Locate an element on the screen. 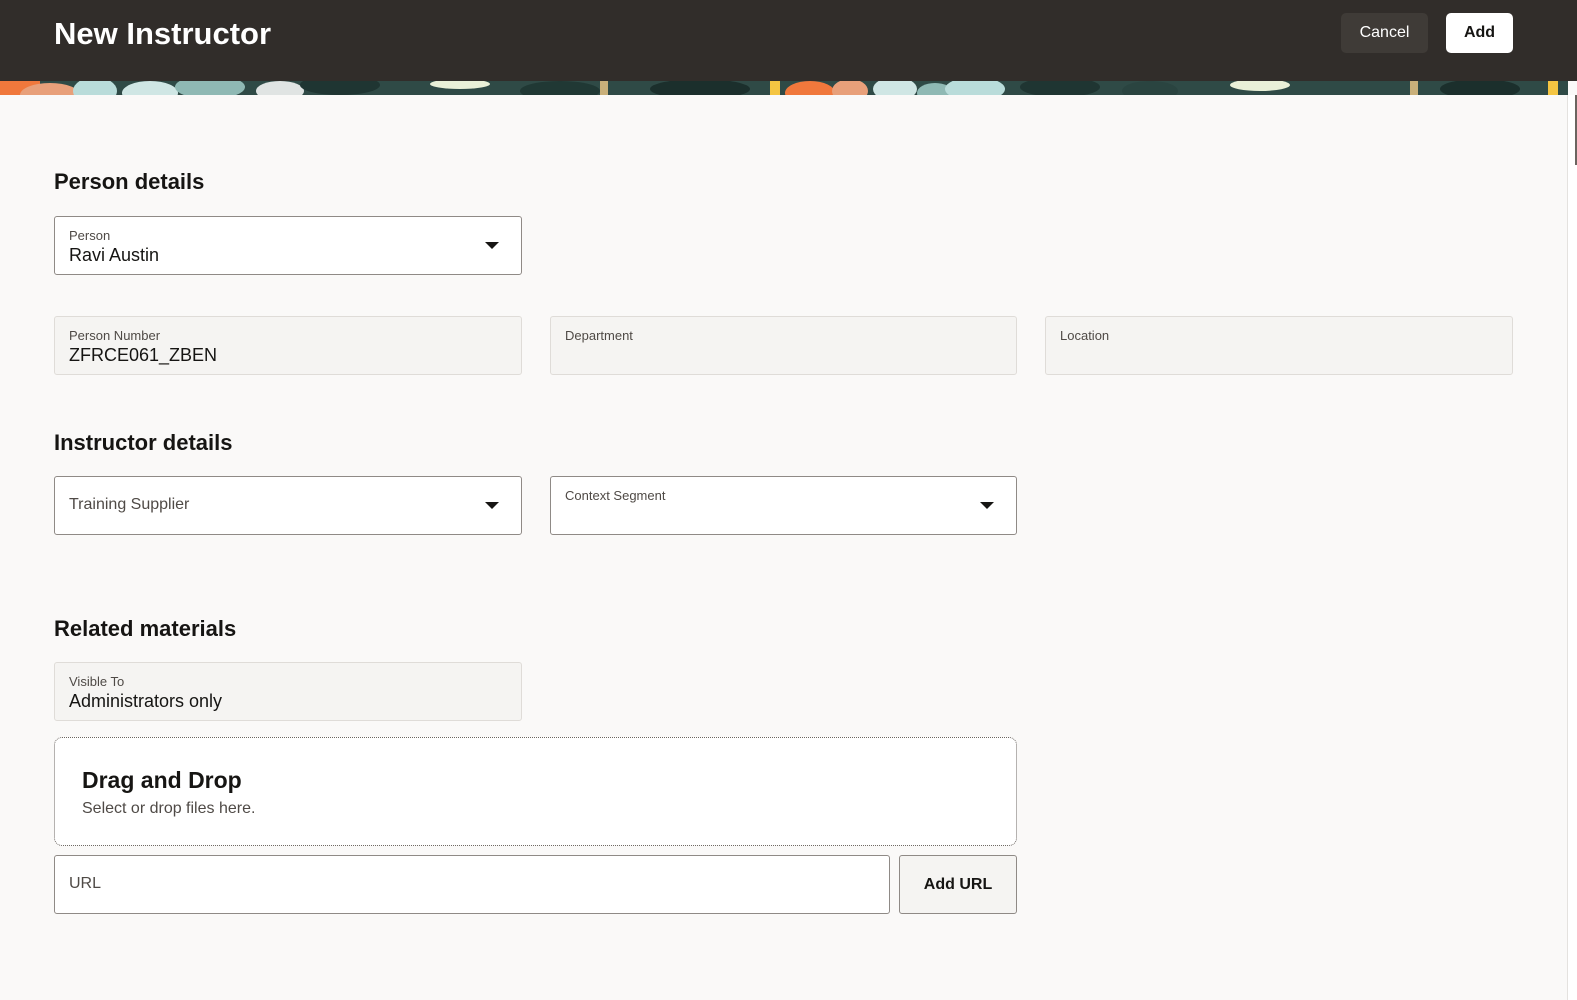 Image resolution: width=1577 pixels, height=1000 pixels. decorative-banner is located at coordinates (784, 88).